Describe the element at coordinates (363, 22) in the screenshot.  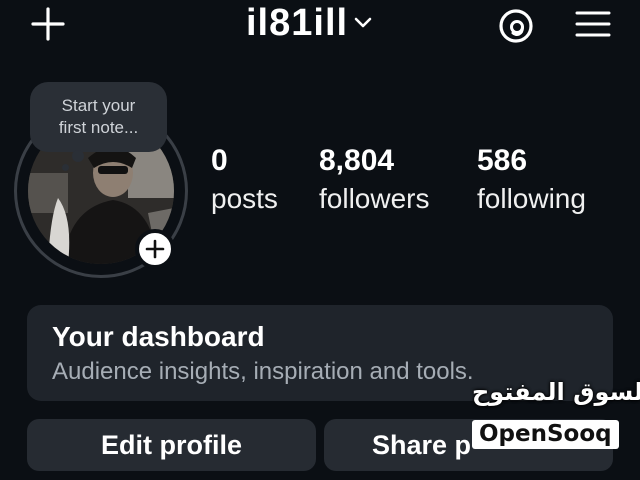
I see `chevron-down-icon` at that location.